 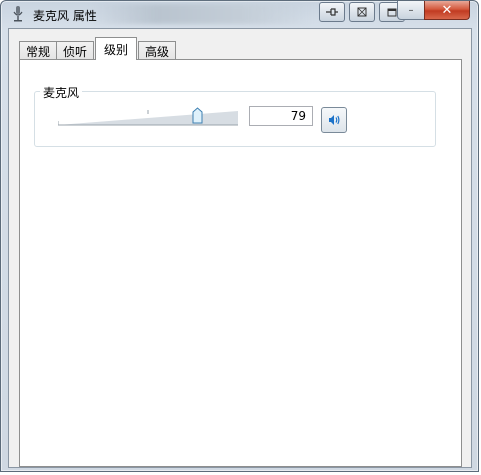 I want to click on mute-toggle-button, so click(x=334, y=120).